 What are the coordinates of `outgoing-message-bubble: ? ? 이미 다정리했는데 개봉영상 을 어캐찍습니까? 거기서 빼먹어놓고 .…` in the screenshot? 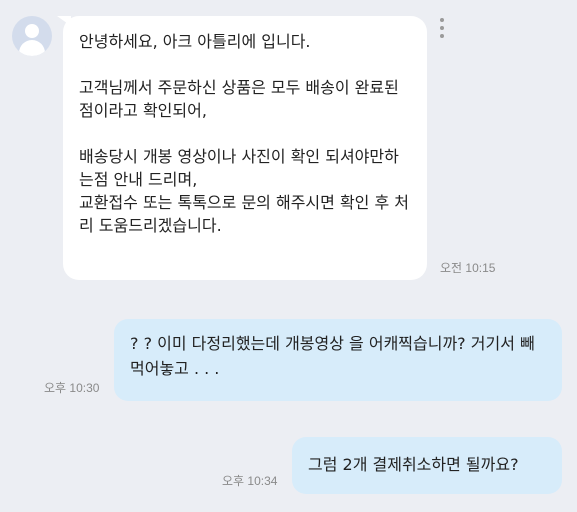 It's located at (338, 360).